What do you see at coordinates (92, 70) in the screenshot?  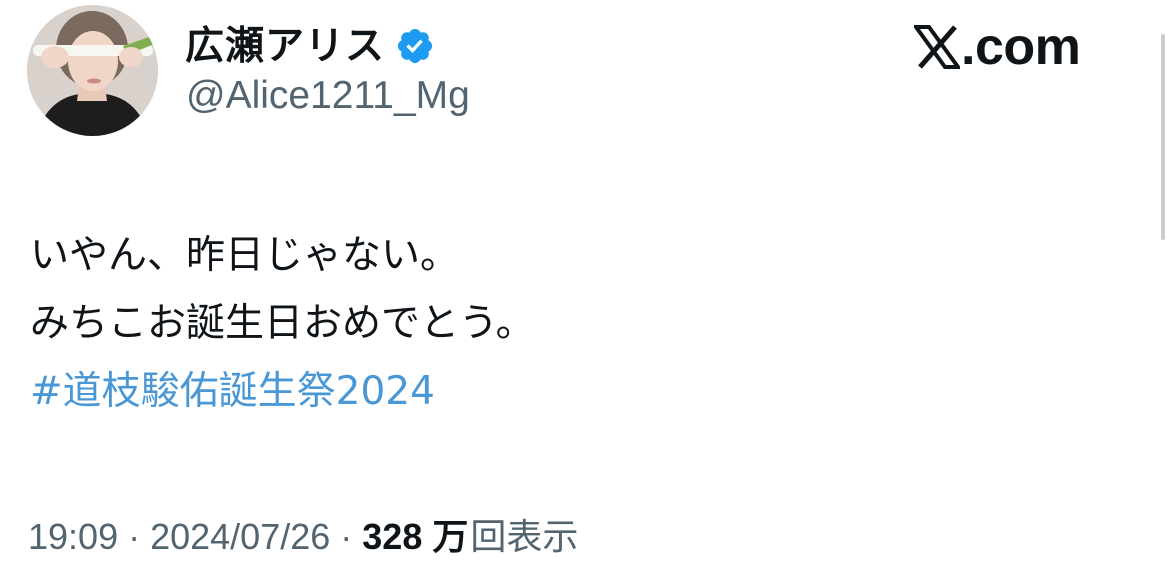 I see `avatar` at bounding box center [92, 70].